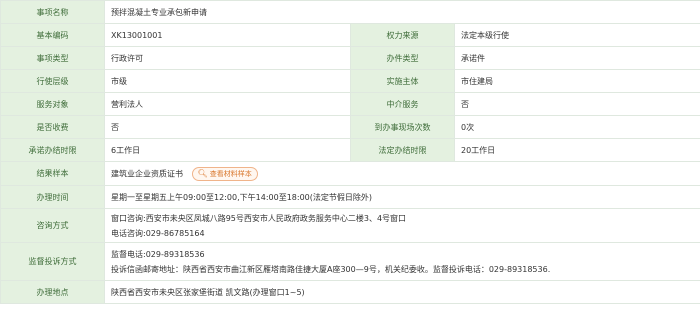 This screenshot has height=324, width=700. Describe the element at coordinates (576, 104) in the screenshot. I see `value-intermediary: 否` at that location.